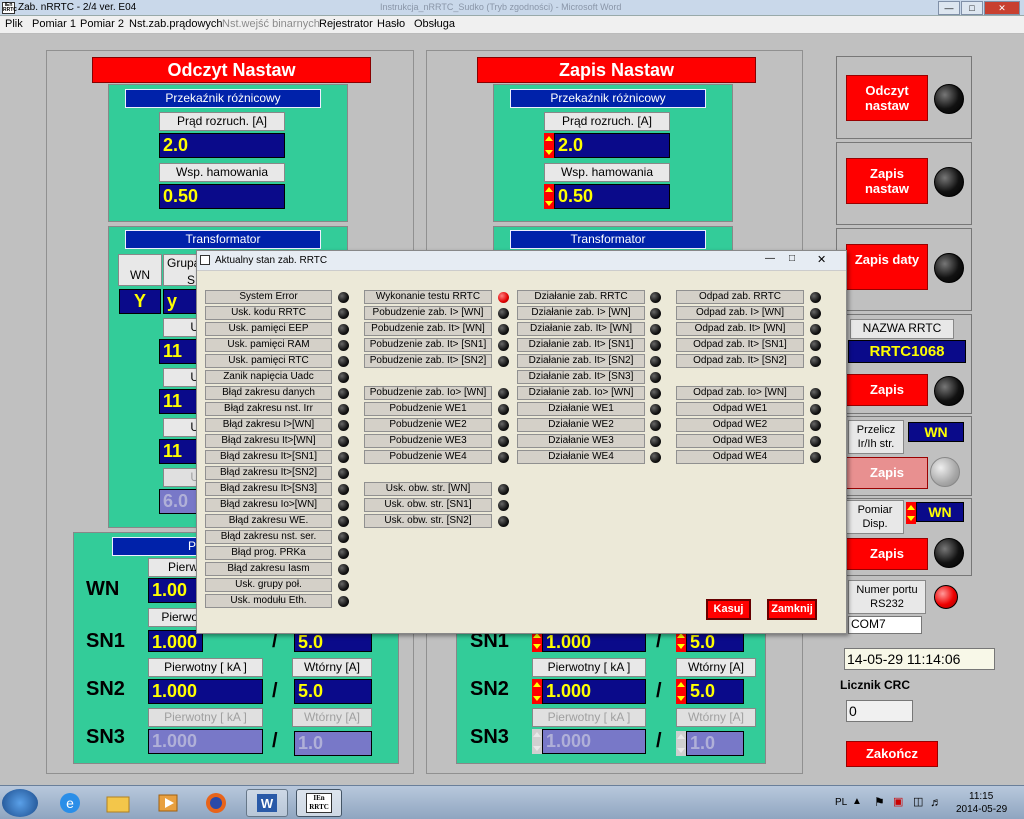 This screenshot has width=1024, height=819. Describe the element at coordinates (428, 361) in the screenshot. I see `status-label-c2-4: Pobudzenie zab. It> [SN2]` at that location.